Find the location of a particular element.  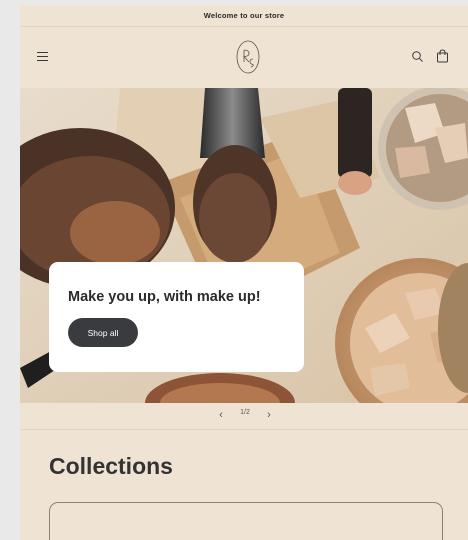

announcement-bar: Welcome to our store is located at coordinates (244, 16).